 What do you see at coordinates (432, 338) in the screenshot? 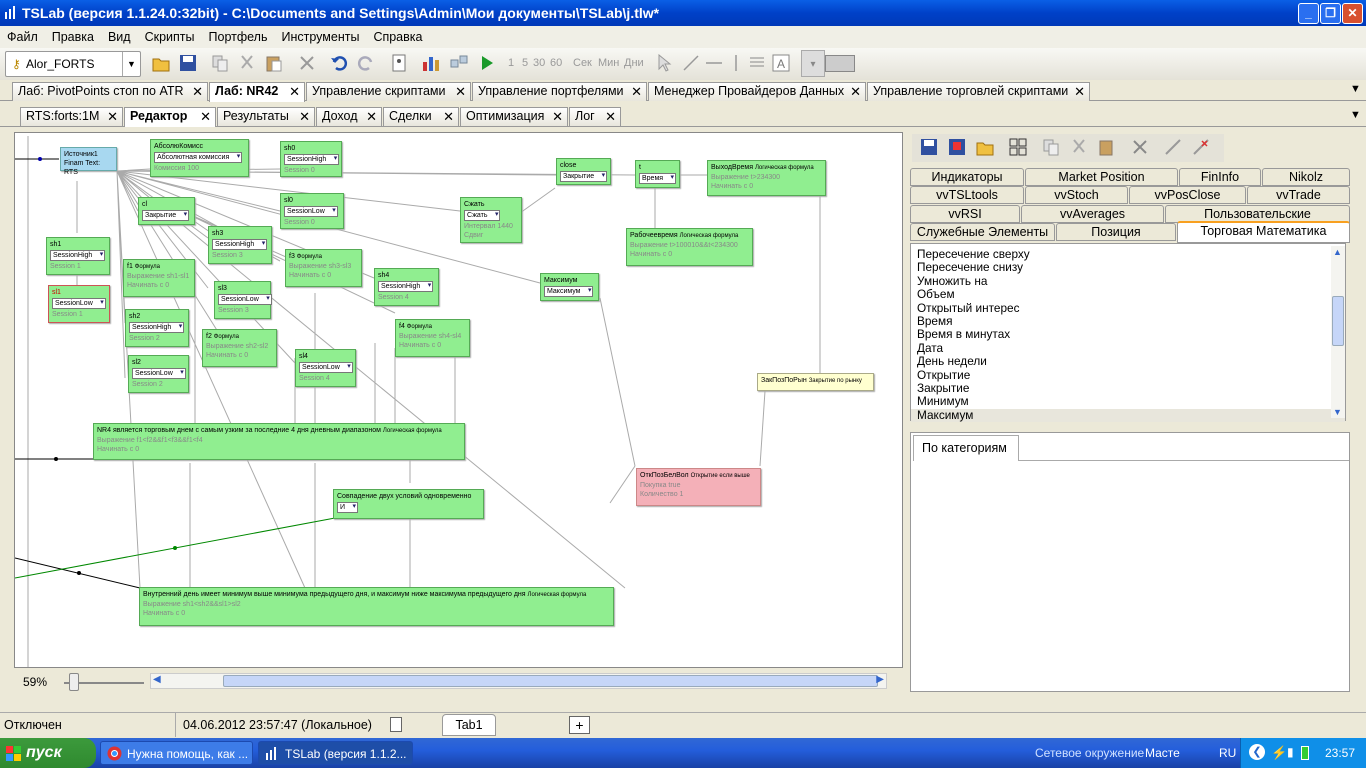
I see `node-f4: f4 Формула Выражение sh4-sl4 Начинать с 0` at bounding box center [432, 338].